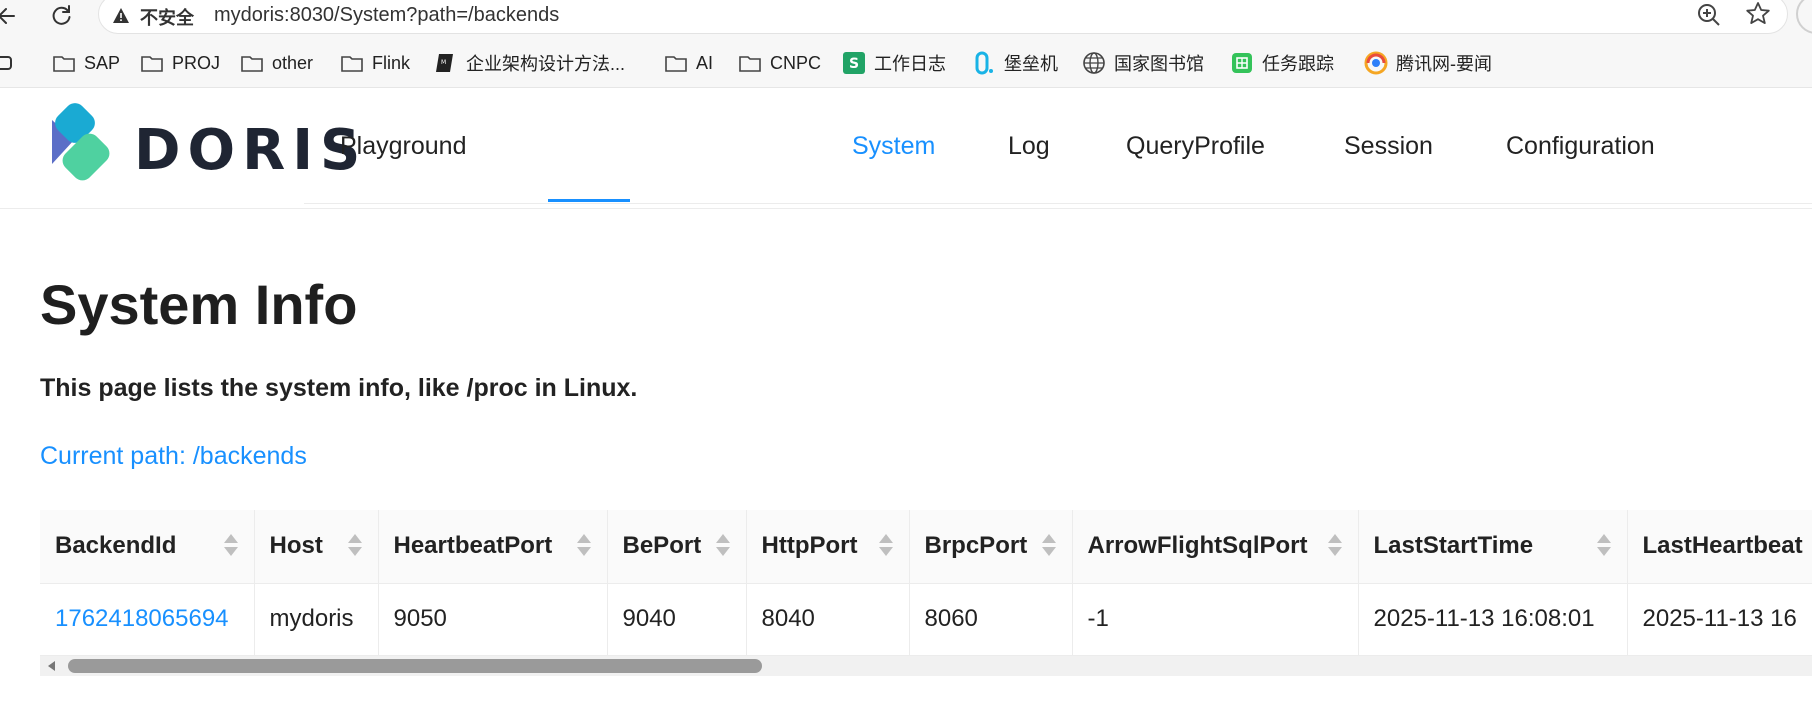 This screenshot has width=1812, height=710. Describe the element at coordinates (473, 546) in the screenshot. I see `column-header-label: HeartbeatPort` at that location.